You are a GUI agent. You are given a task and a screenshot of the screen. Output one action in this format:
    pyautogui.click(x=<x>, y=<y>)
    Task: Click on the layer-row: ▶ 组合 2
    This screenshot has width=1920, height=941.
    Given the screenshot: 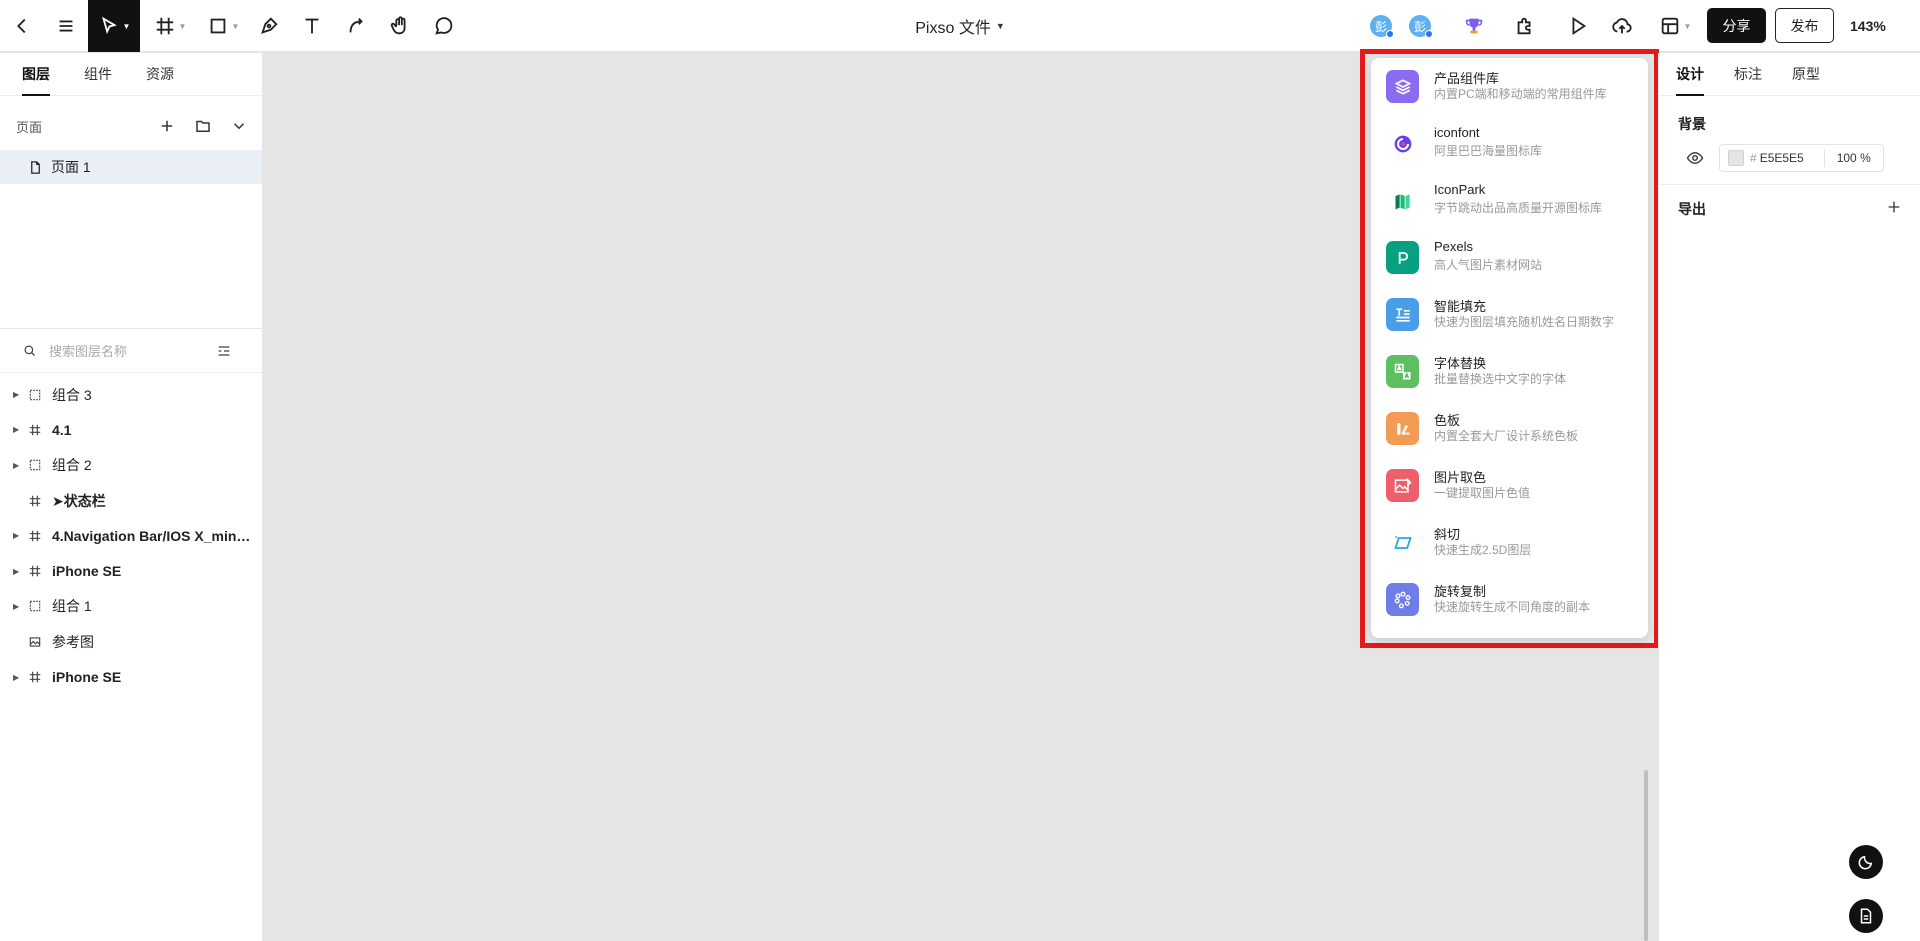 What is the action you would take?
    pyautogui.click(x=131, y=465)
    